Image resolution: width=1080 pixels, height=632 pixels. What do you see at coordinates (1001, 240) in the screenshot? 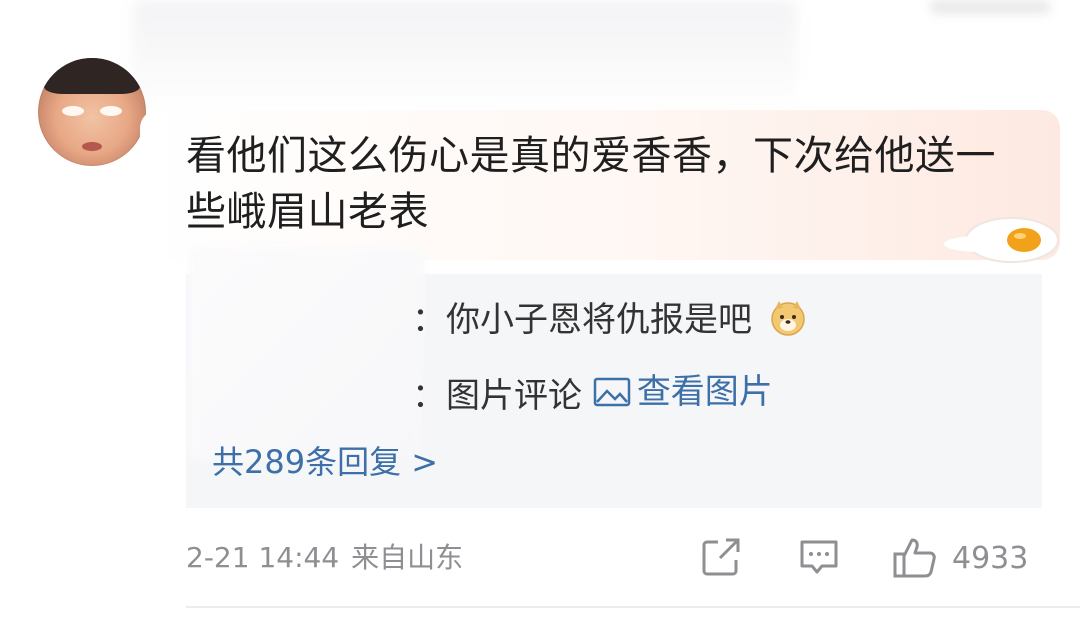
I see `fried-egg-decoration-icon` at bounding box center [1001, 240].